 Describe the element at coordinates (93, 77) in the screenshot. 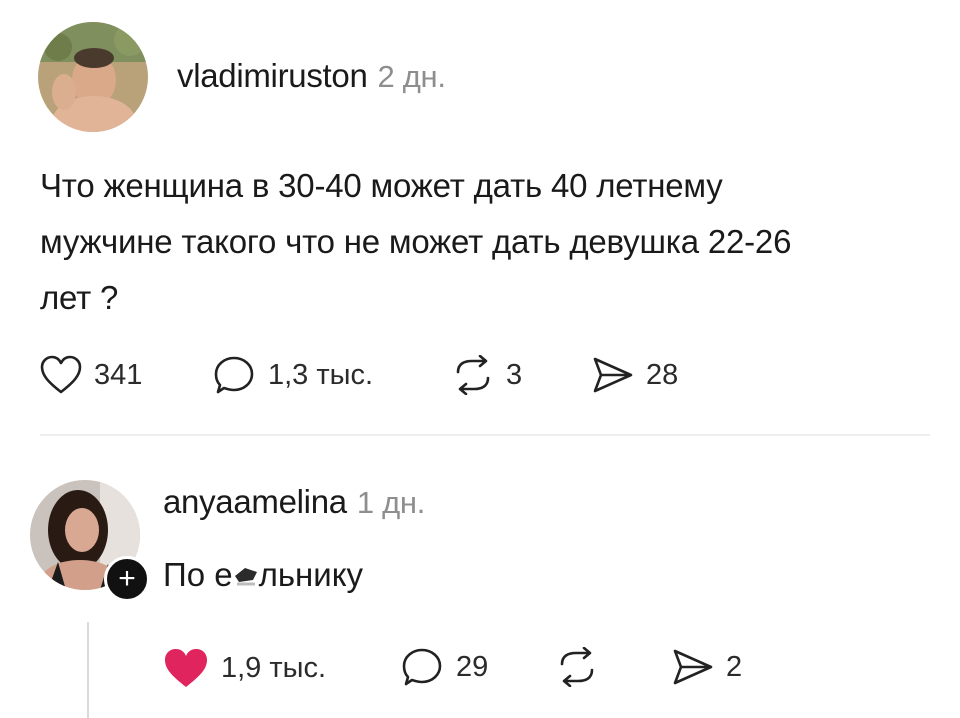

I see `post-author-avatar` at that location.